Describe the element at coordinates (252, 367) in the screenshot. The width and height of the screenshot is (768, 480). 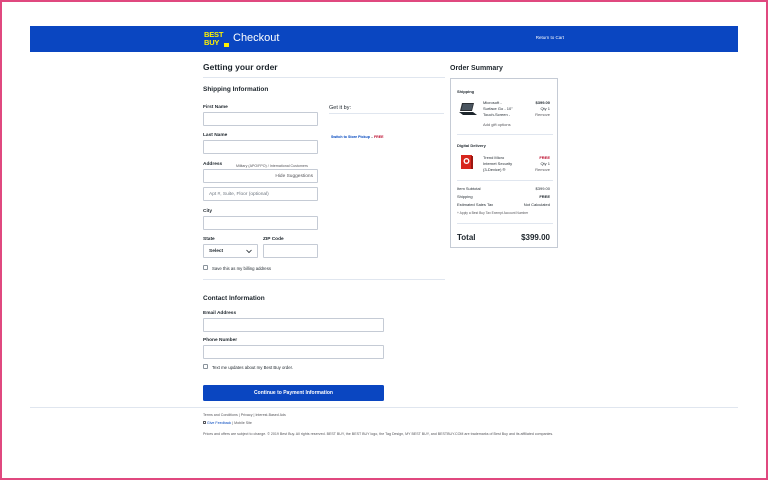
I see `text-updates-label: Text me updates about my Best Buy order.` at that location.